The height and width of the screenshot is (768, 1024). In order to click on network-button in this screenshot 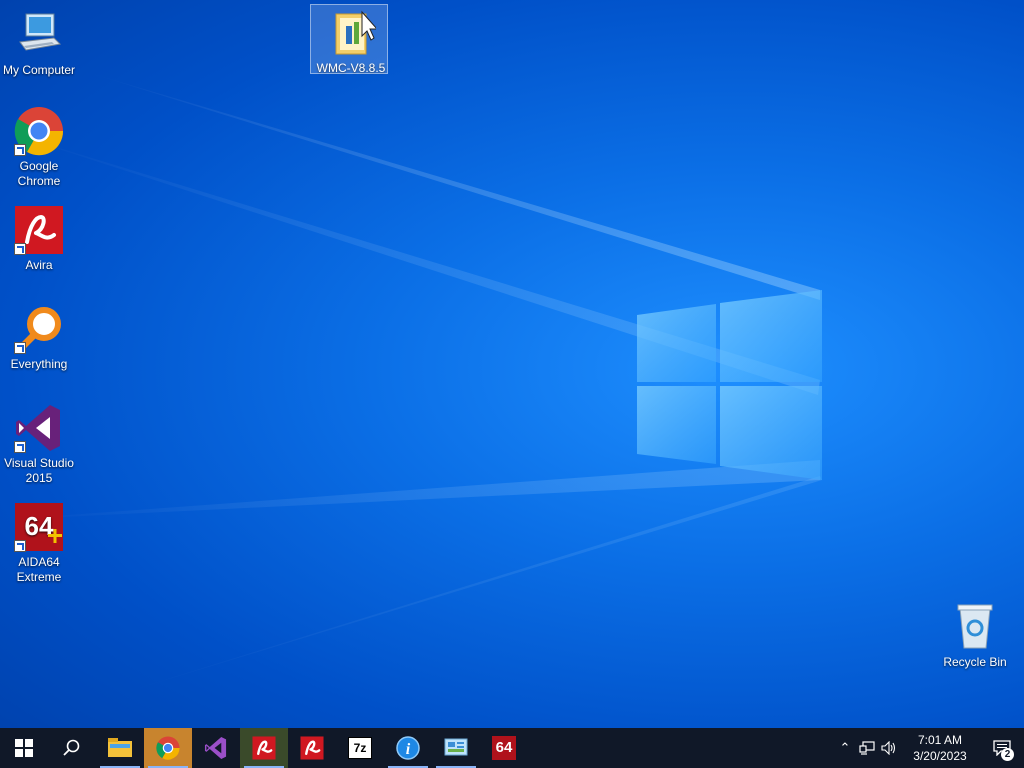, I will do `click(867, 748)`.